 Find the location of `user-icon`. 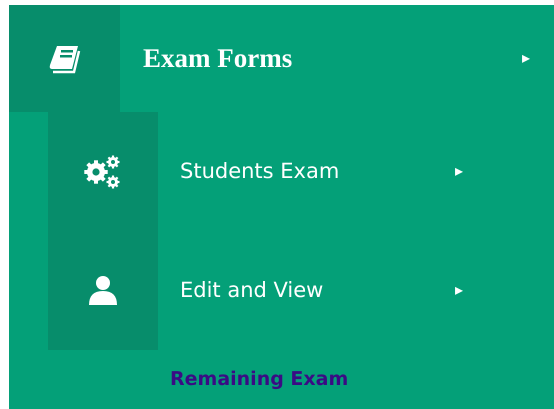

user-icon is located at coordinates (103, 290).